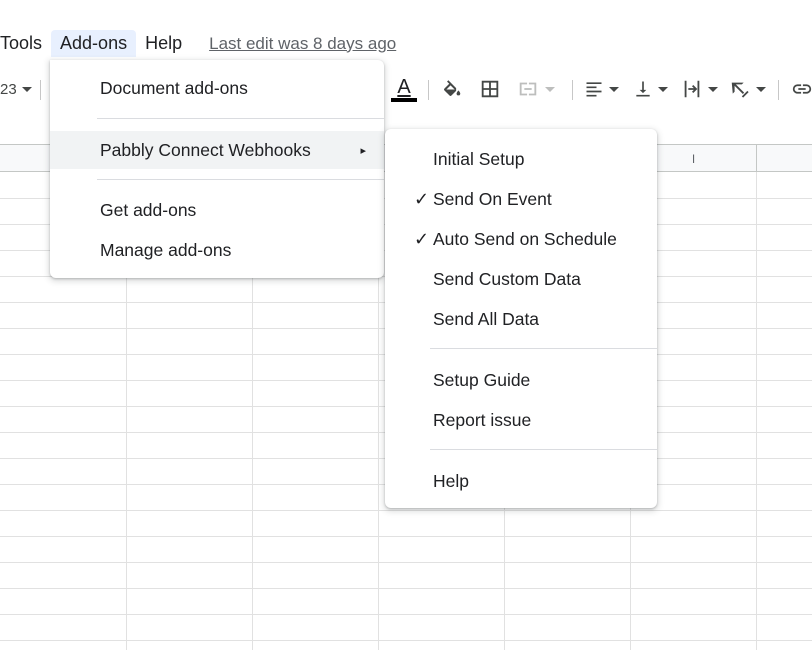  Describe the element at coordinates (525, 238) in the screenshot. I see `menu-item-label: Auto Send on Schedule` at that location.